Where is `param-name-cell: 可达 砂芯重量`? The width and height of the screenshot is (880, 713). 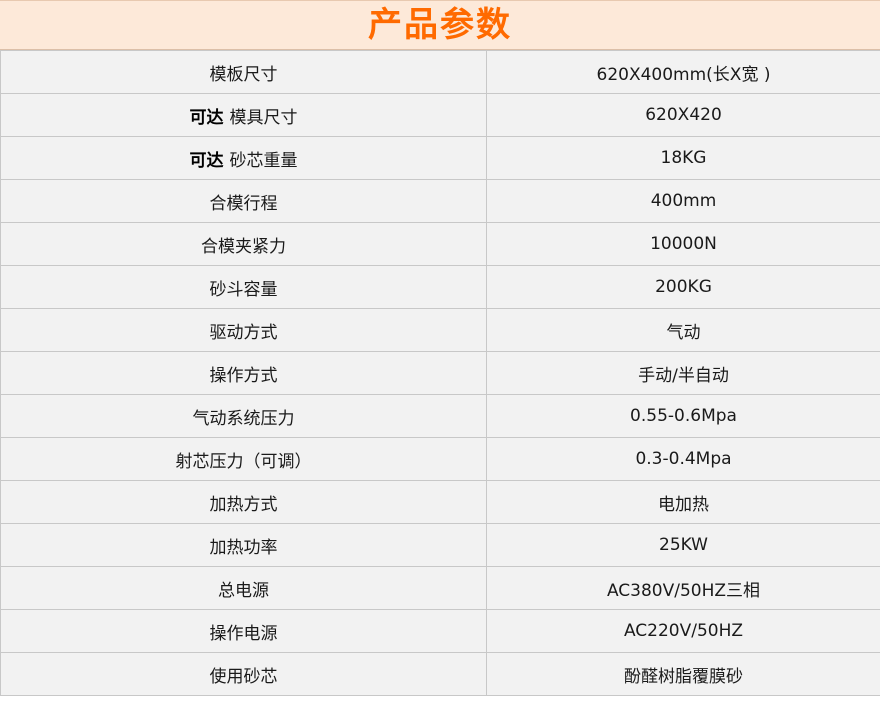 param-name-cell: 可达 砂芯重量 is located at coordinates (243, 158).